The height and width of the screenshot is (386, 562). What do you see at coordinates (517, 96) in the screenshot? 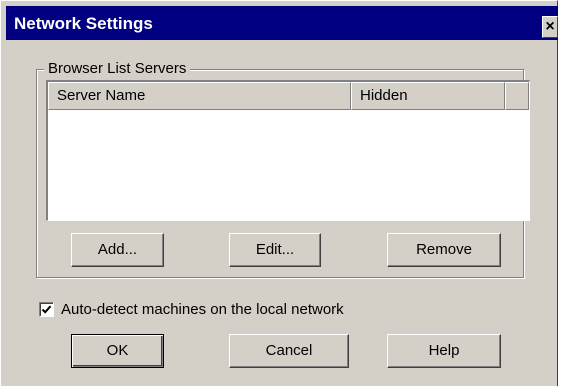
I see `column-header-filler` at bounding box center [517, 96].